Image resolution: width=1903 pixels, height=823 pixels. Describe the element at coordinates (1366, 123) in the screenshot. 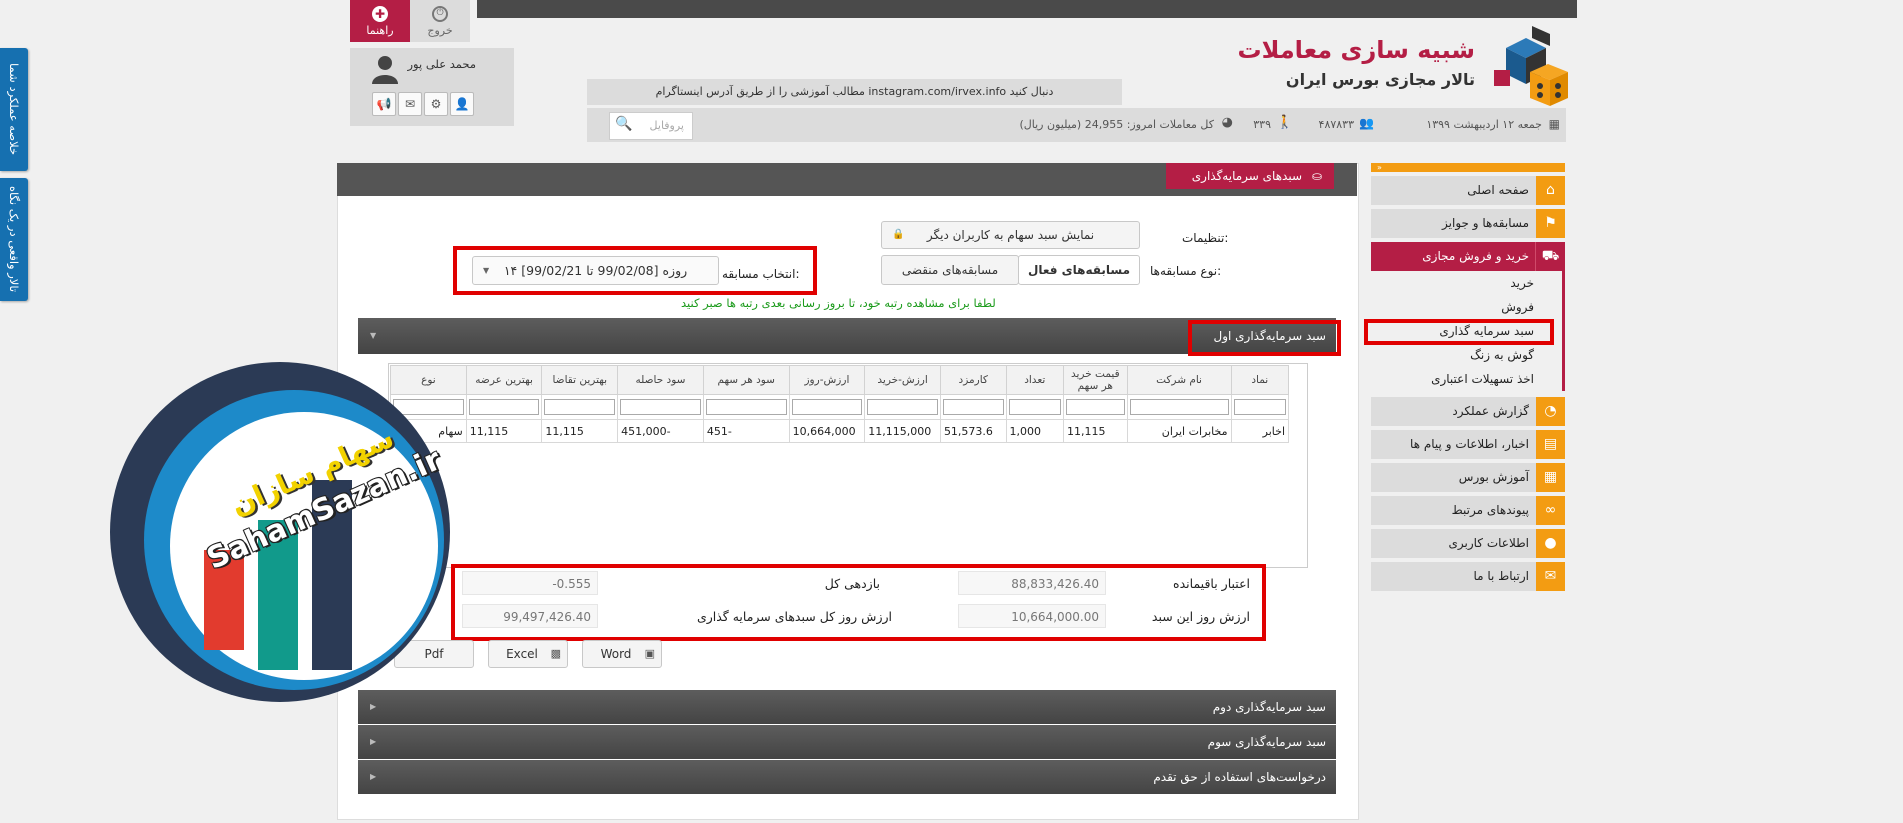

I see `users-icon: 👥` at that location.